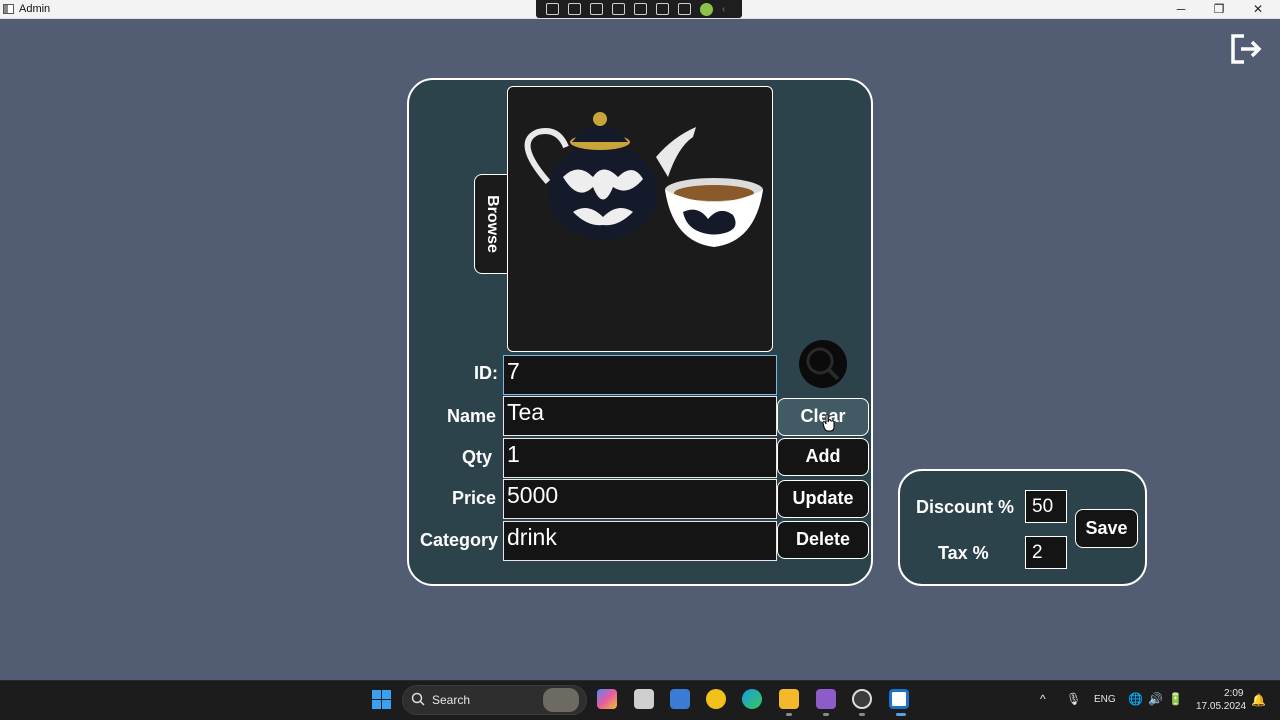 The width and height of the screenshot is (1280, 720). What do you see at coordinates (644, 699) in the screenshot?
I see `task-view-icon` at bounding box center [644, 699].